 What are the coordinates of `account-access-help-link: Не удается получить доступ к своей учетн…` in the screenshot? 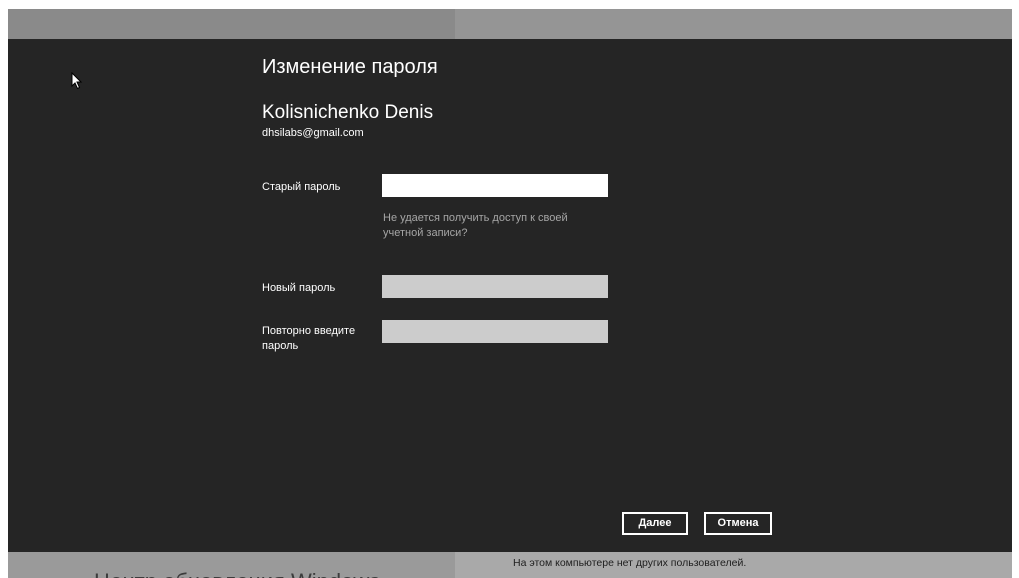 It's located at (488, 226).